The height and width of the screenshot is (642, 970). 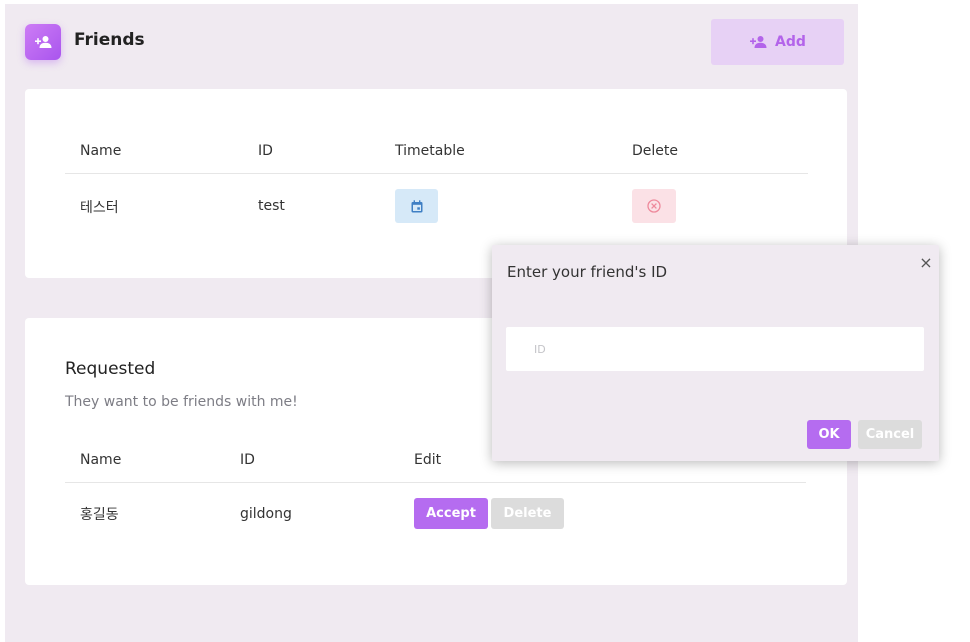 What do you see at coordinates (99, 208) in the screenshot?
I see `friend-name: 테스터` at bounding box center [99, 208].